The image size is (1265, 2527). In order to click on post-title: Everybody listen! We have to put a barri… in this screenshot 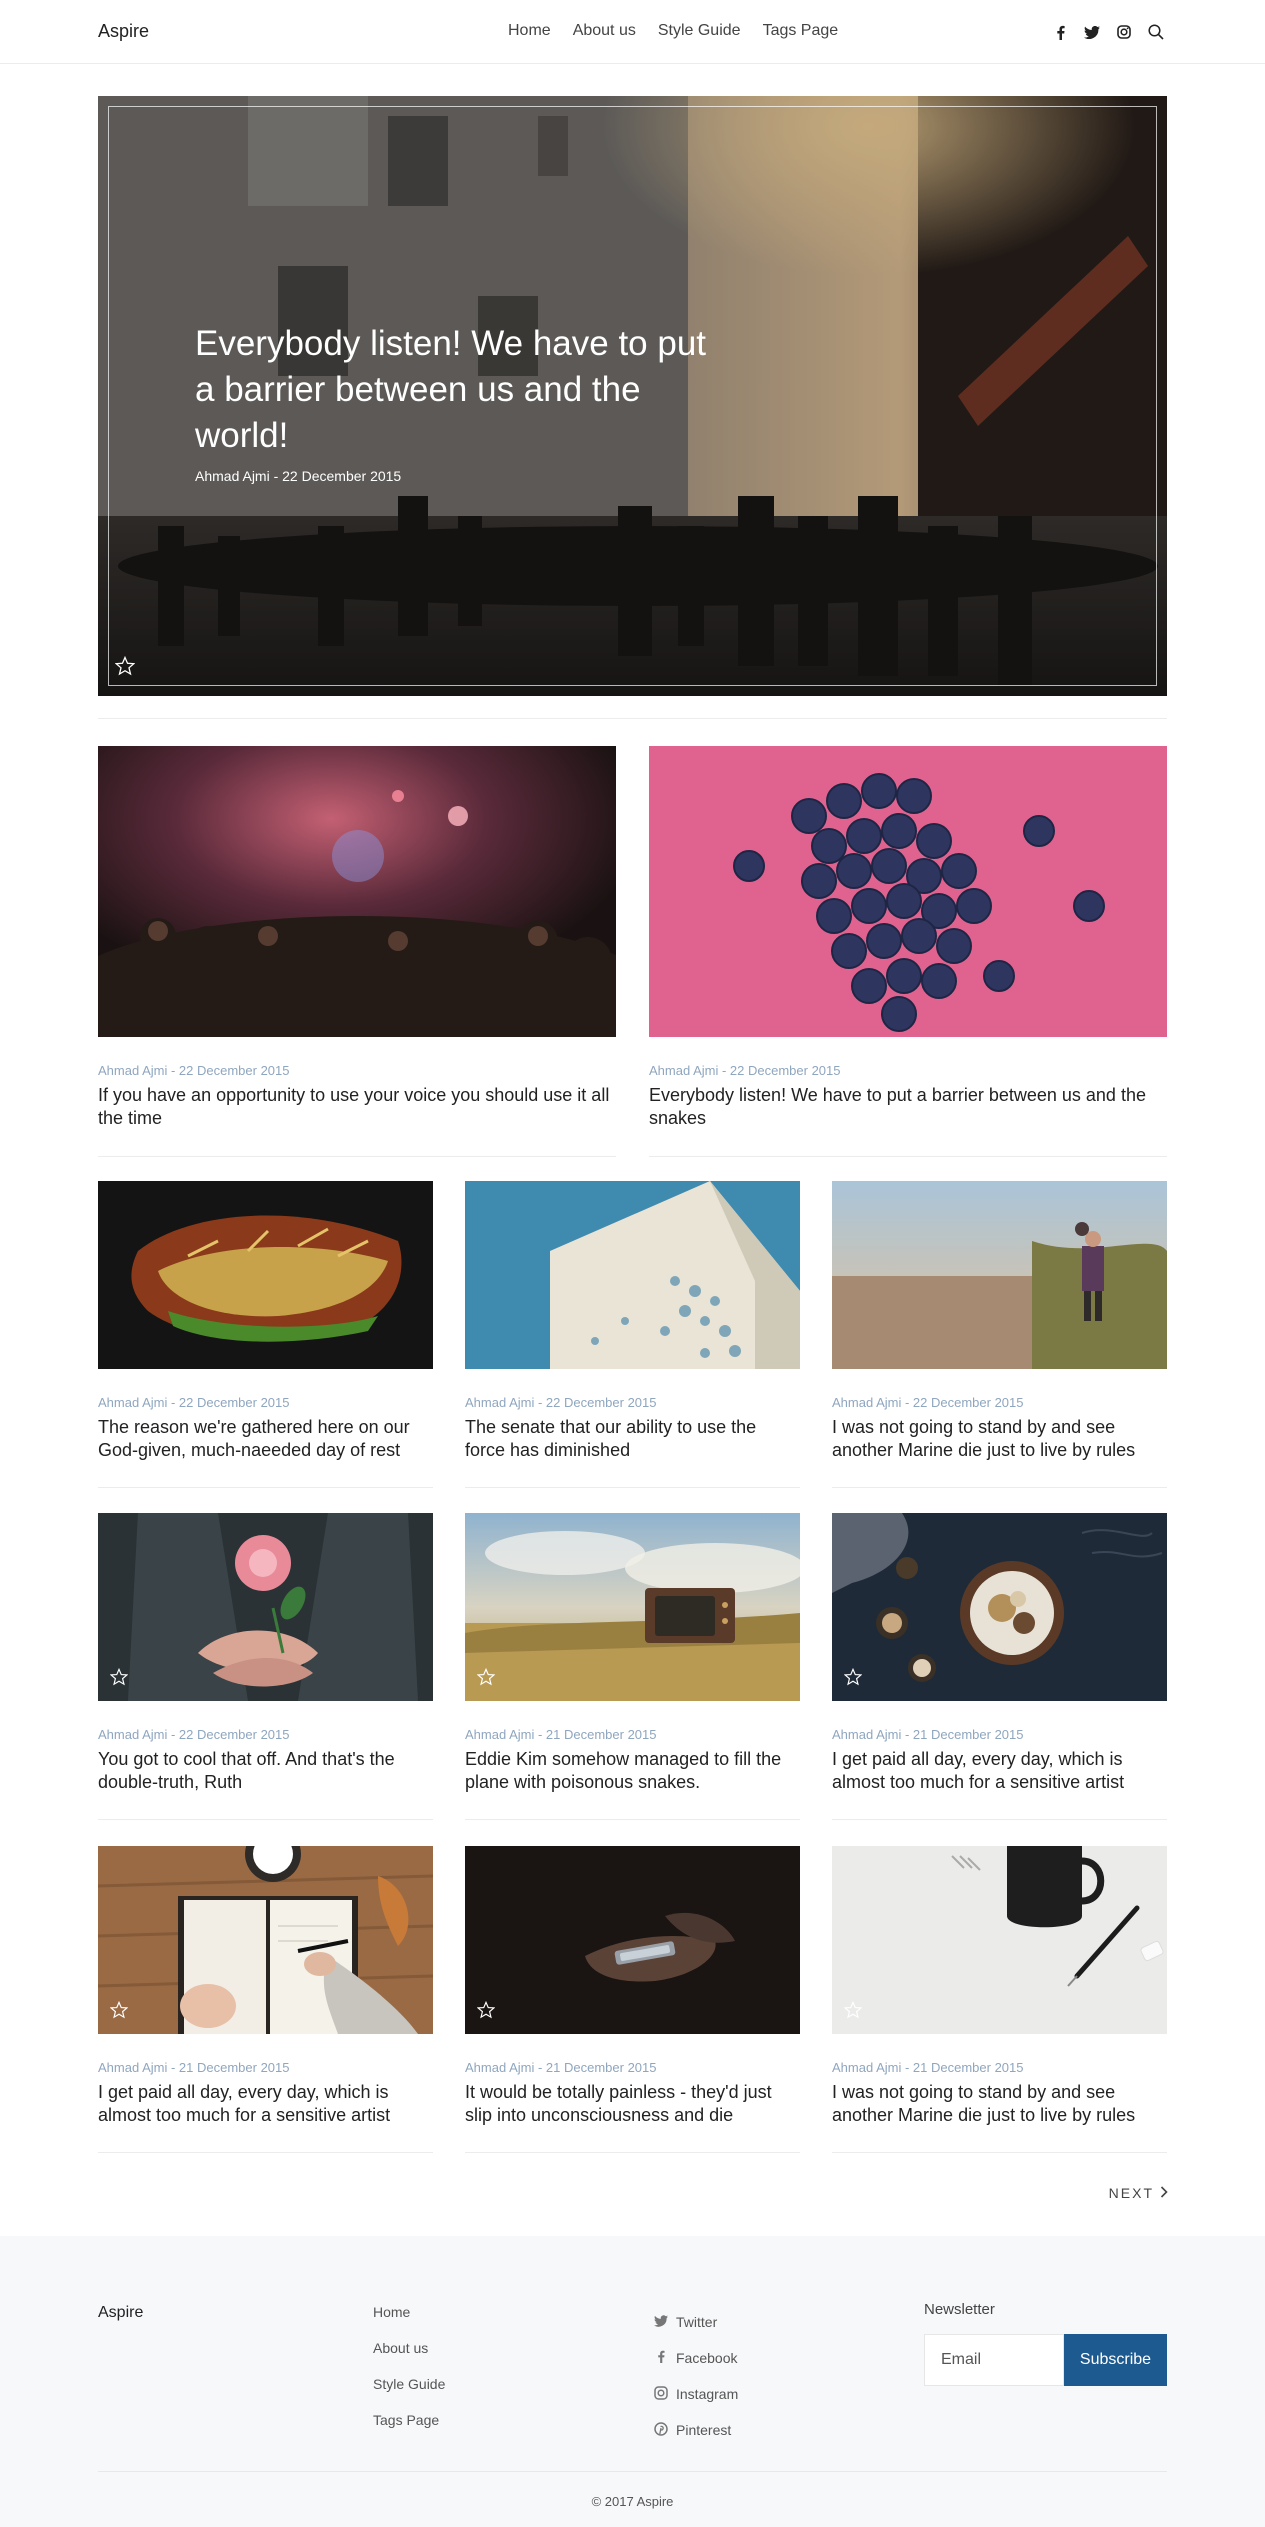, I will do `click(908, 1107)`.